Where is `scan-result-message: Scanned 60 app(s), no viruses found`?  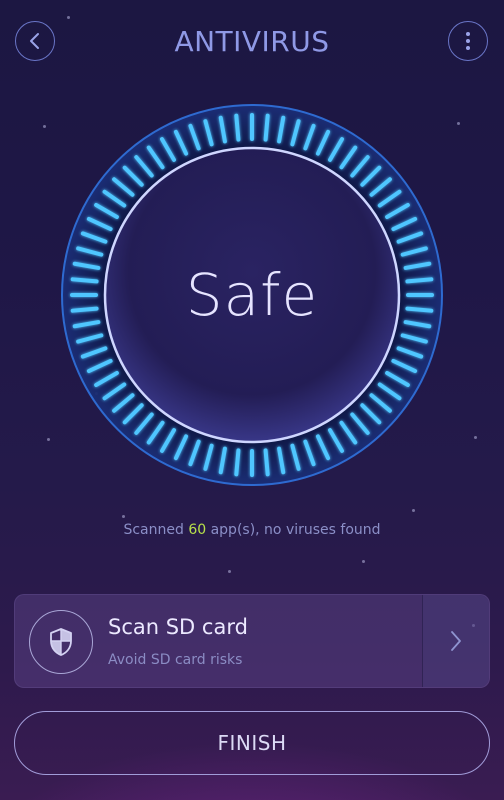
scan-result-message: Scanned 60 app(s), no viruses found is located at coordinates (252, 530).